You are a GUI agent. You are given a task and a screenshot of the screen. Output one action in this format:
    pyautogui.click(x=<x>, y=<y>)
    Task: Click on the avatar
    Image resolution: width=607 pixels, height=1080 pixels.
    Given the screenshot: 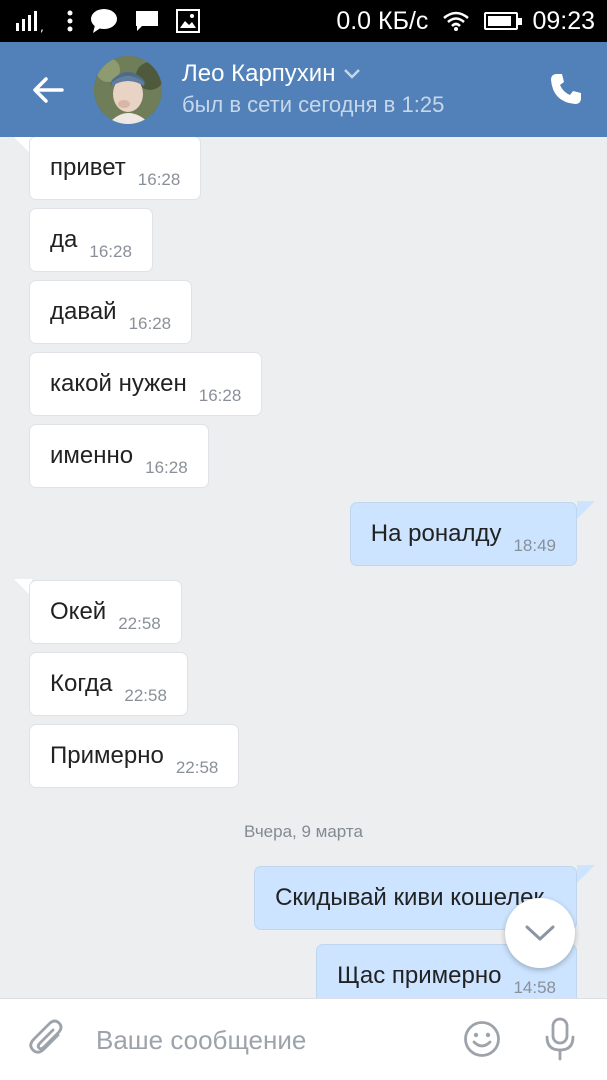 What is the action you would take?
    pyautogui.click(x=128, y=90)
    